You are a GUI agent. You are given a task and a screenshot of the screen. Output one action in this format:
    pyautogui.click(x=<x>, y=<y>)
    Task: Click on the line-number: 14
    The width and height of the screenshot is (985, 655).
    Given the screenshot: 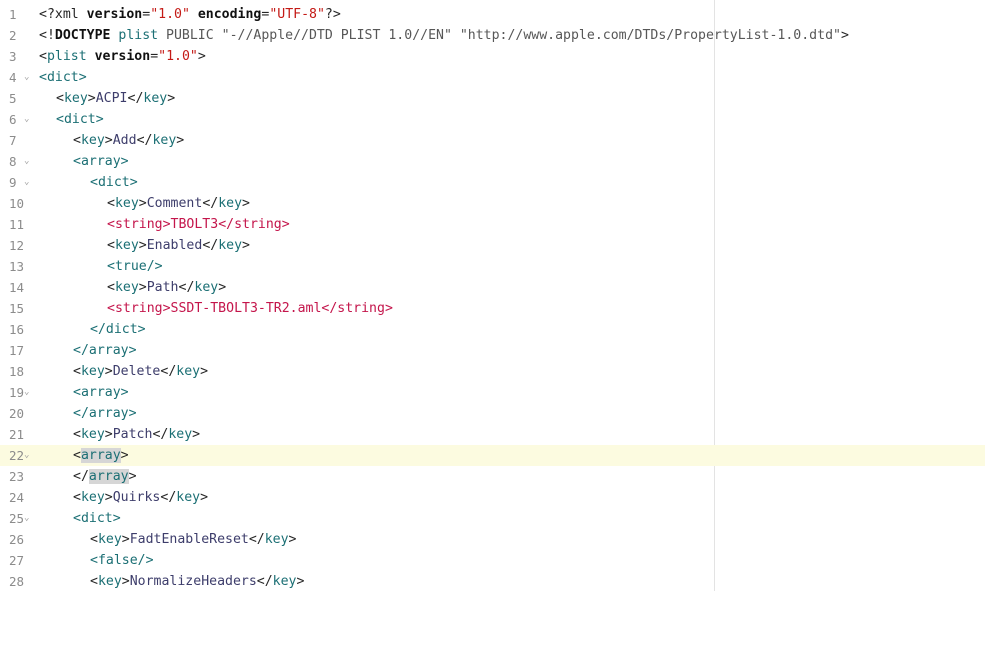 What is the action you would take?
    pyautogui.click(x=17, y=287)
    